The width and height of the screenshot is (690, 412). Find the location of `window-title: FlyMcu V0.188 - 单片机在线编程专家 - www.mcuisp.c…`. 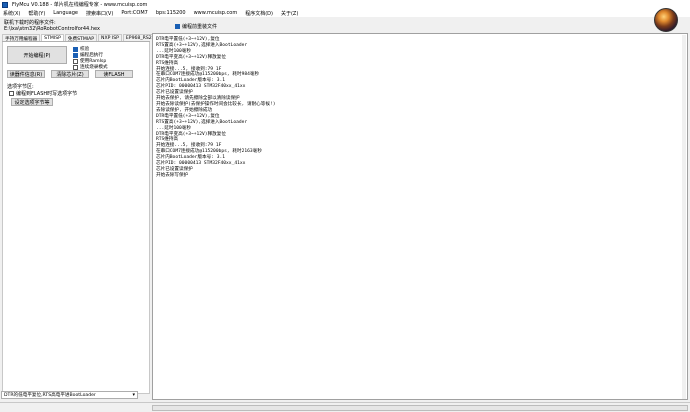

window-title: FlyMcu V0.188 - 单片机在线编程专家 - www.mcuisp.c… is located at coordinates (80, 5).